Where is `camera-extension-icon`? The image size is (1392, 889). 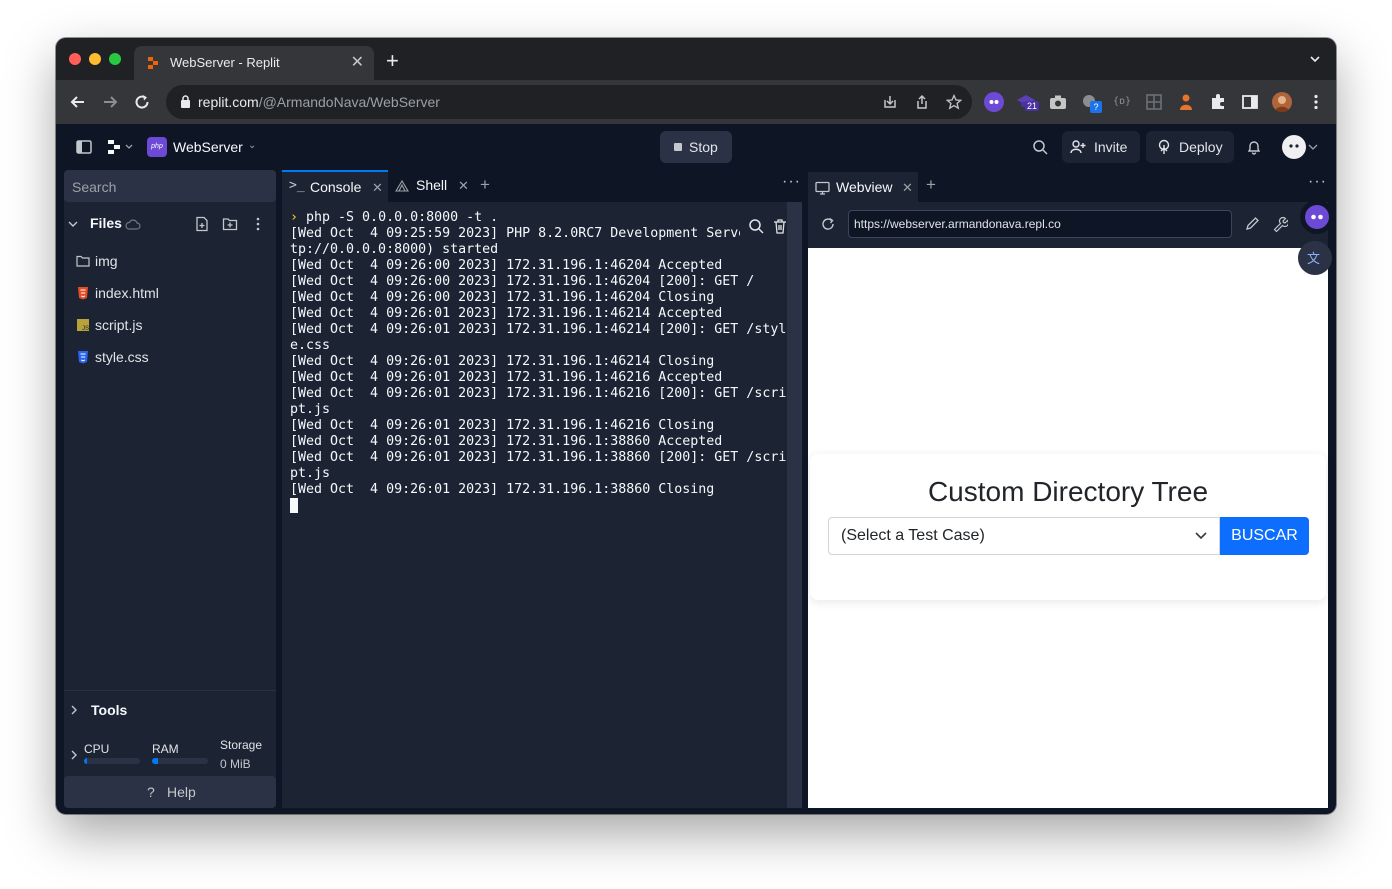 camera-extension-icon is located at coordinates (1058, 102).